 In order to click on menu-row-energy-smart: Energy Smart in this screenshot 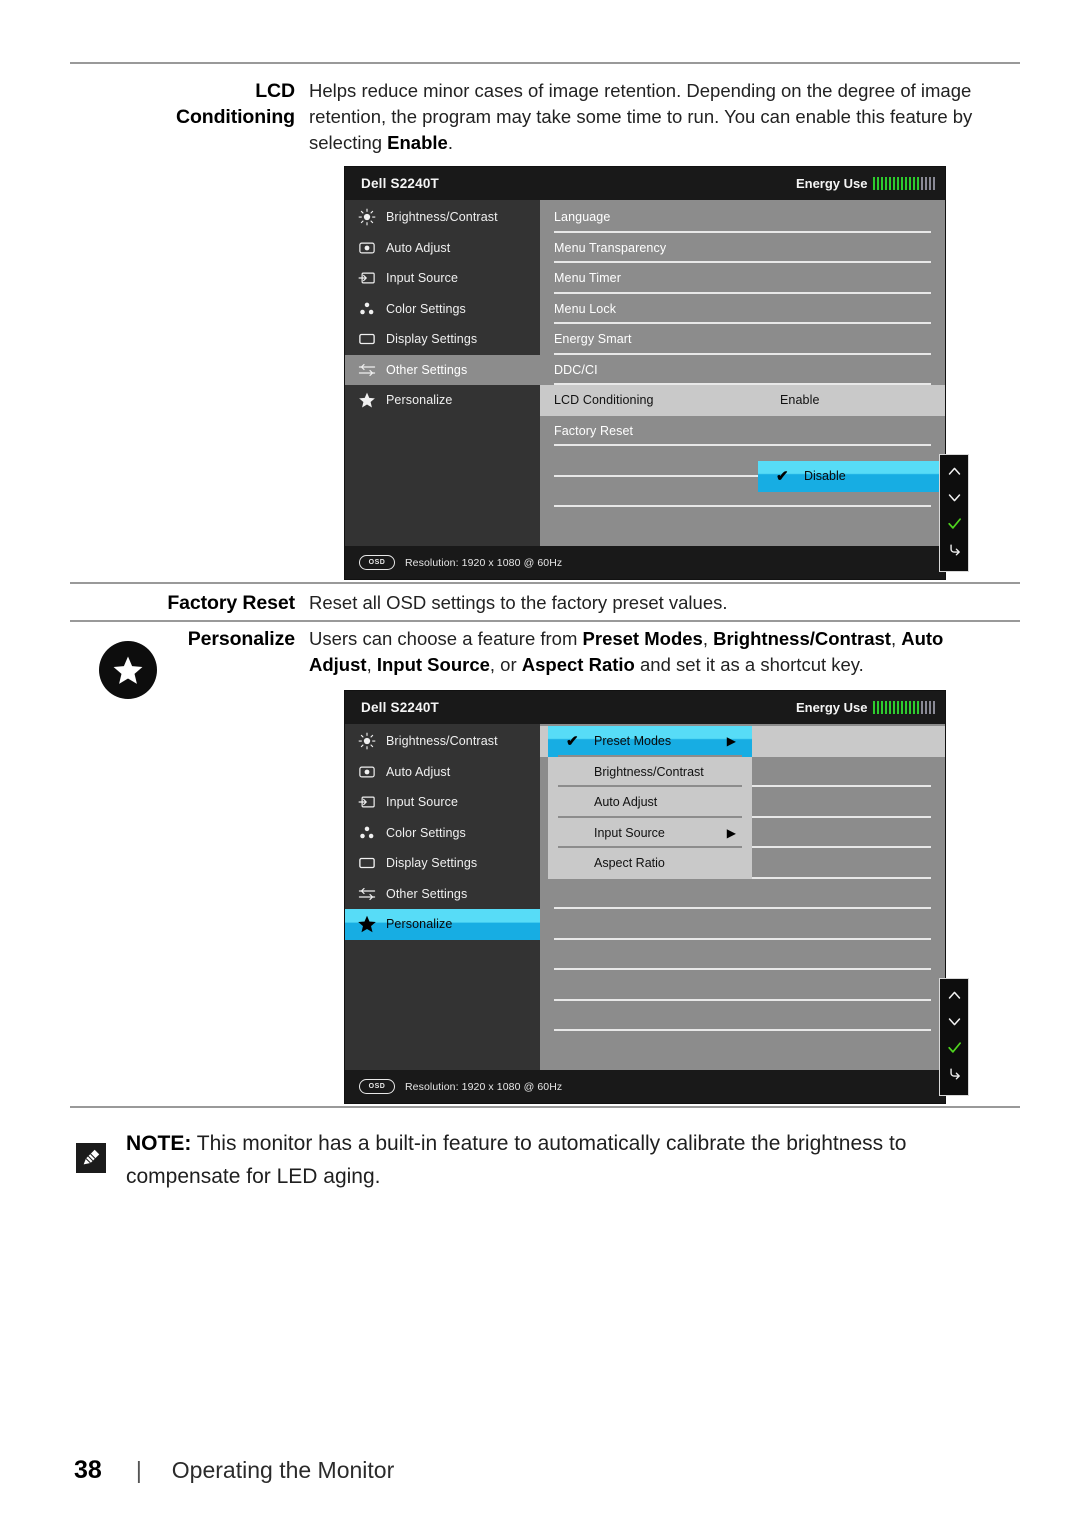, I will do `click(742, 339)`.